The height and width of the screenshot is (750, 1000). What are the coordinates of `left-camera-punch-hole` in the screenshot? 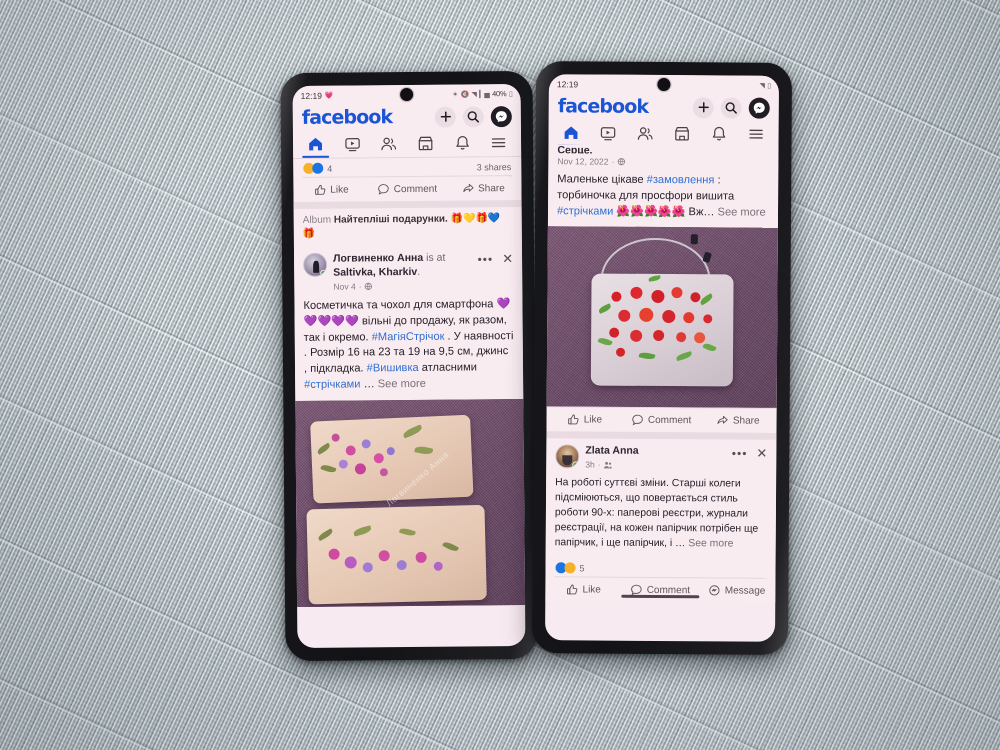 It's located at (407, 94).